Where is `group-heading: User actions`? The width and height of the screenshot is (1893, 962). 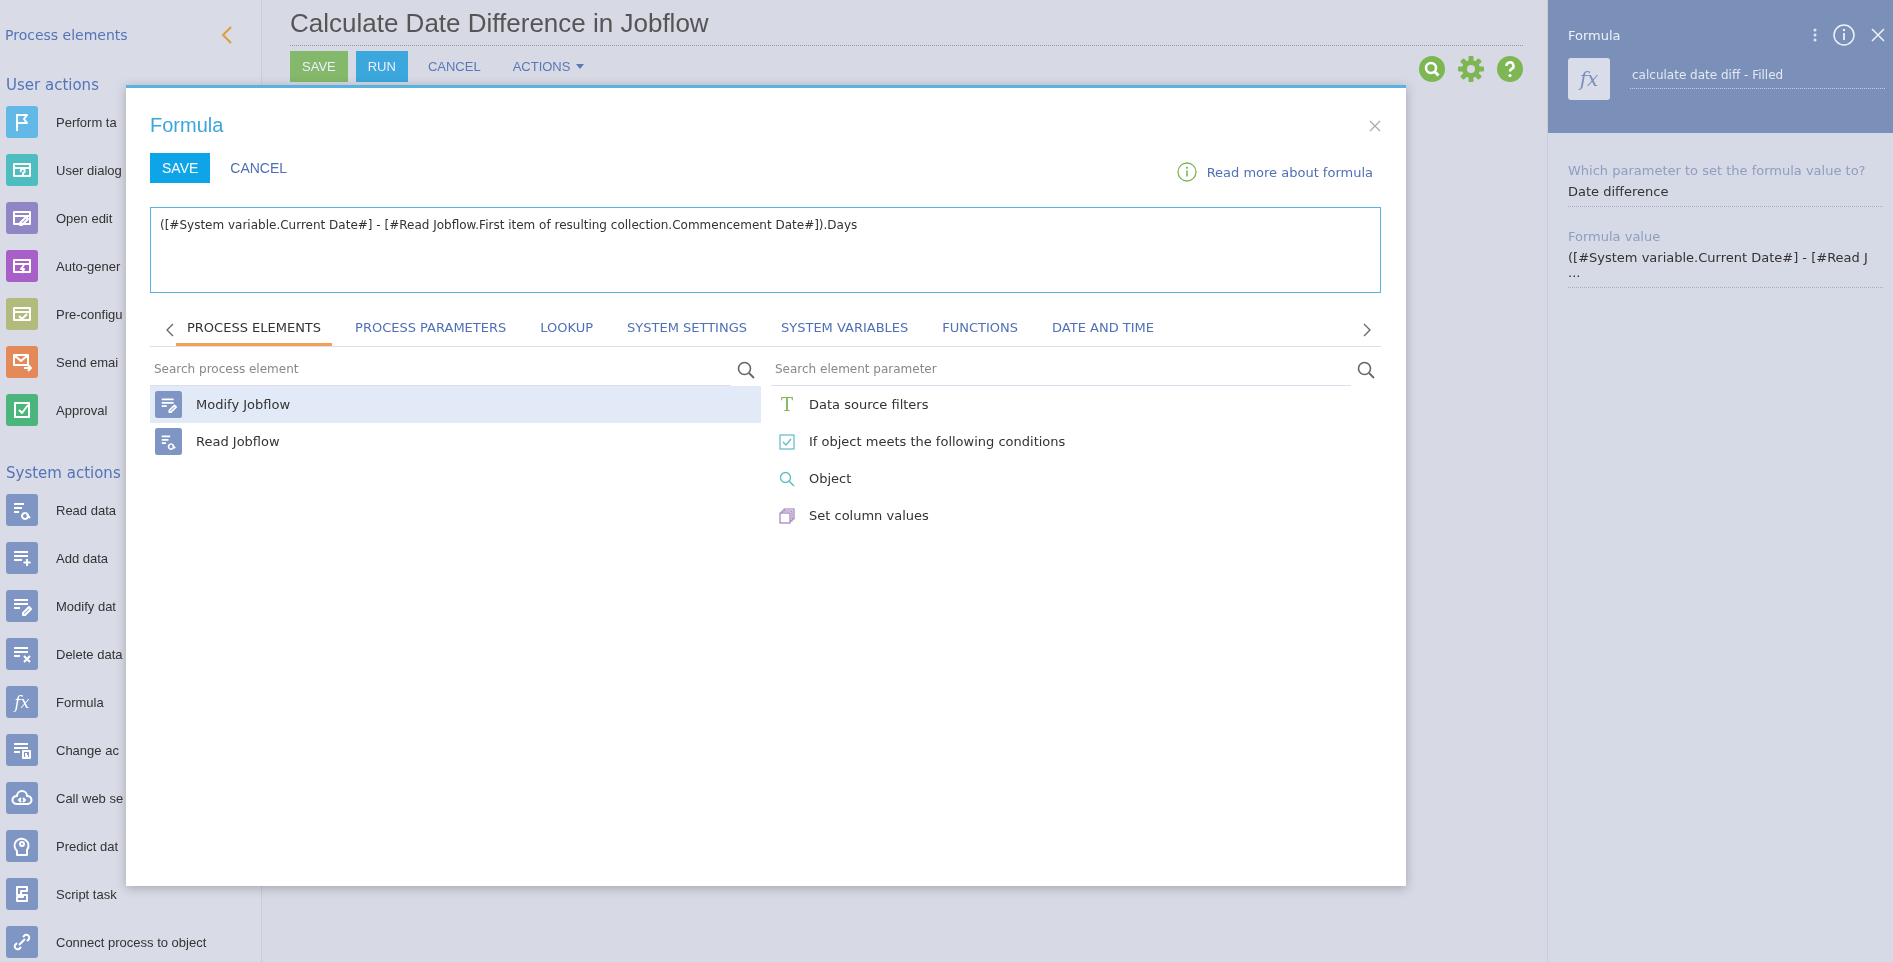
group-heading: User actions is located at coordinates (52, 85).